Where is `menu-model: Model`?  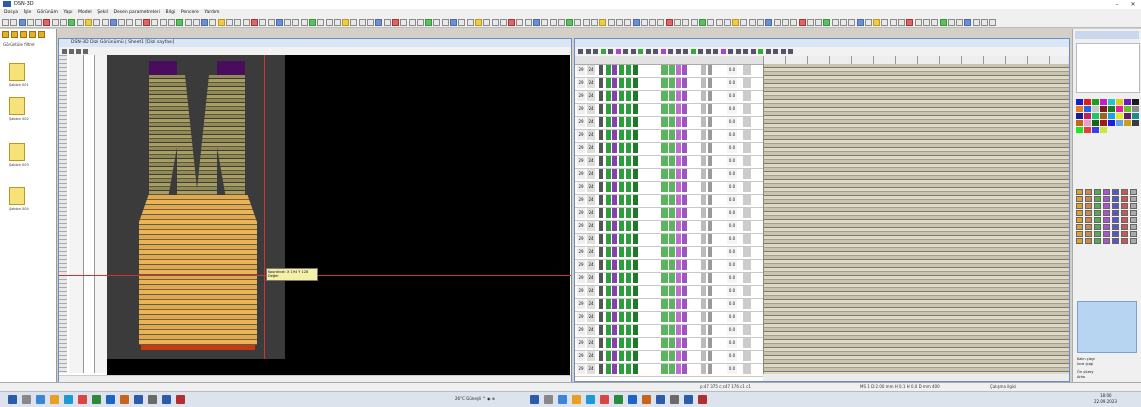 menu-model: Model is located at coordinates (85, 13).